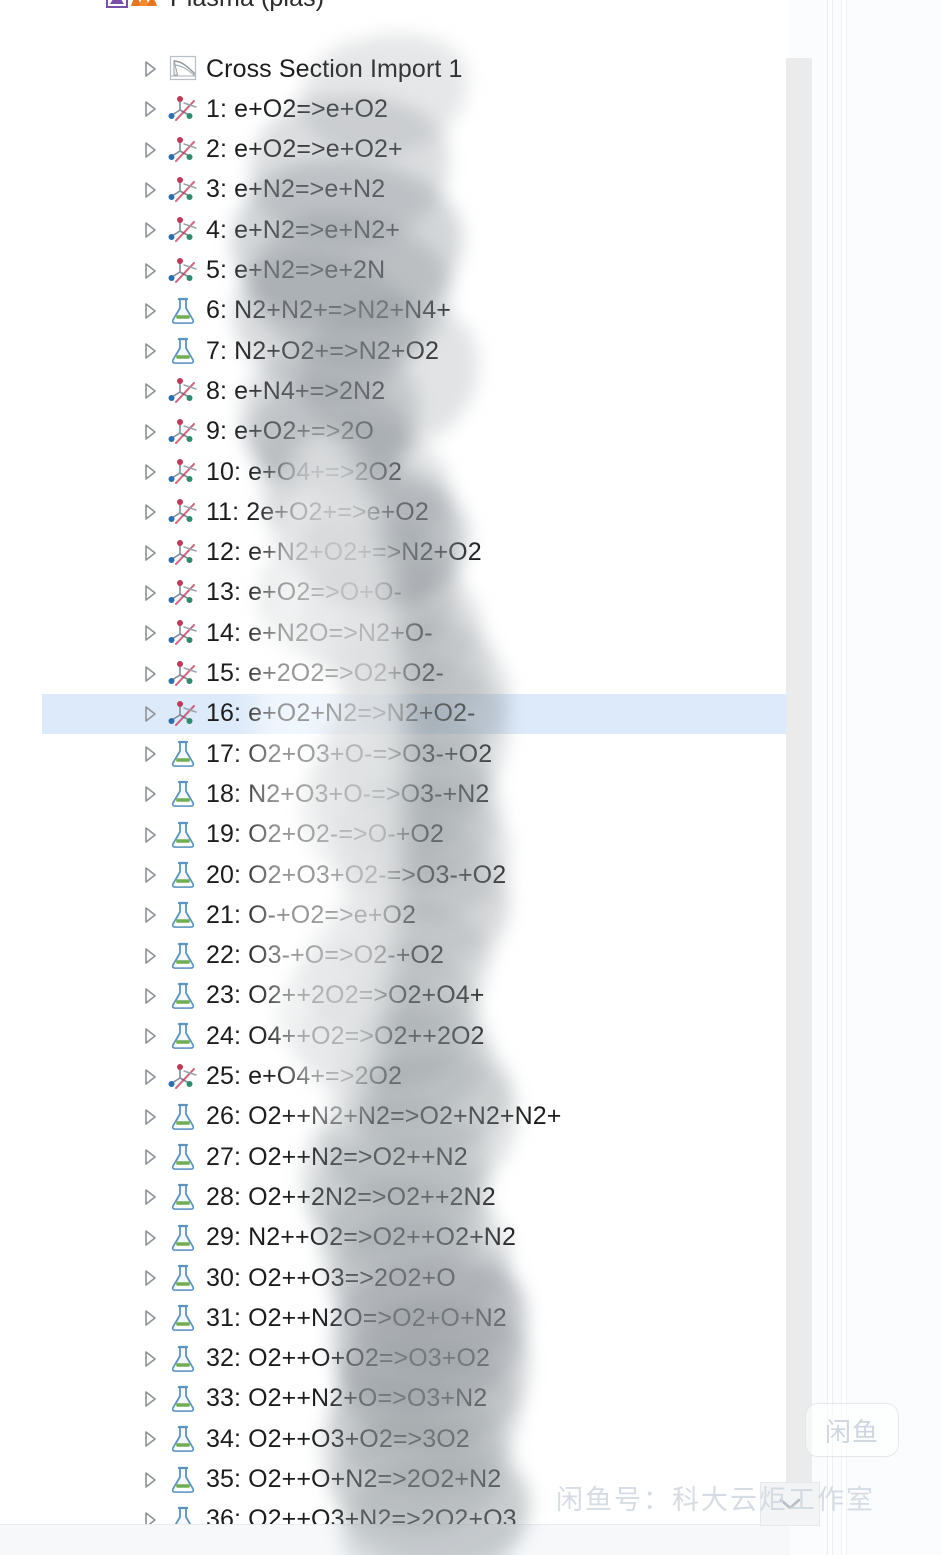  I want to click on tree-row: 3: e+N2=>e+N2, so click(414, 190).